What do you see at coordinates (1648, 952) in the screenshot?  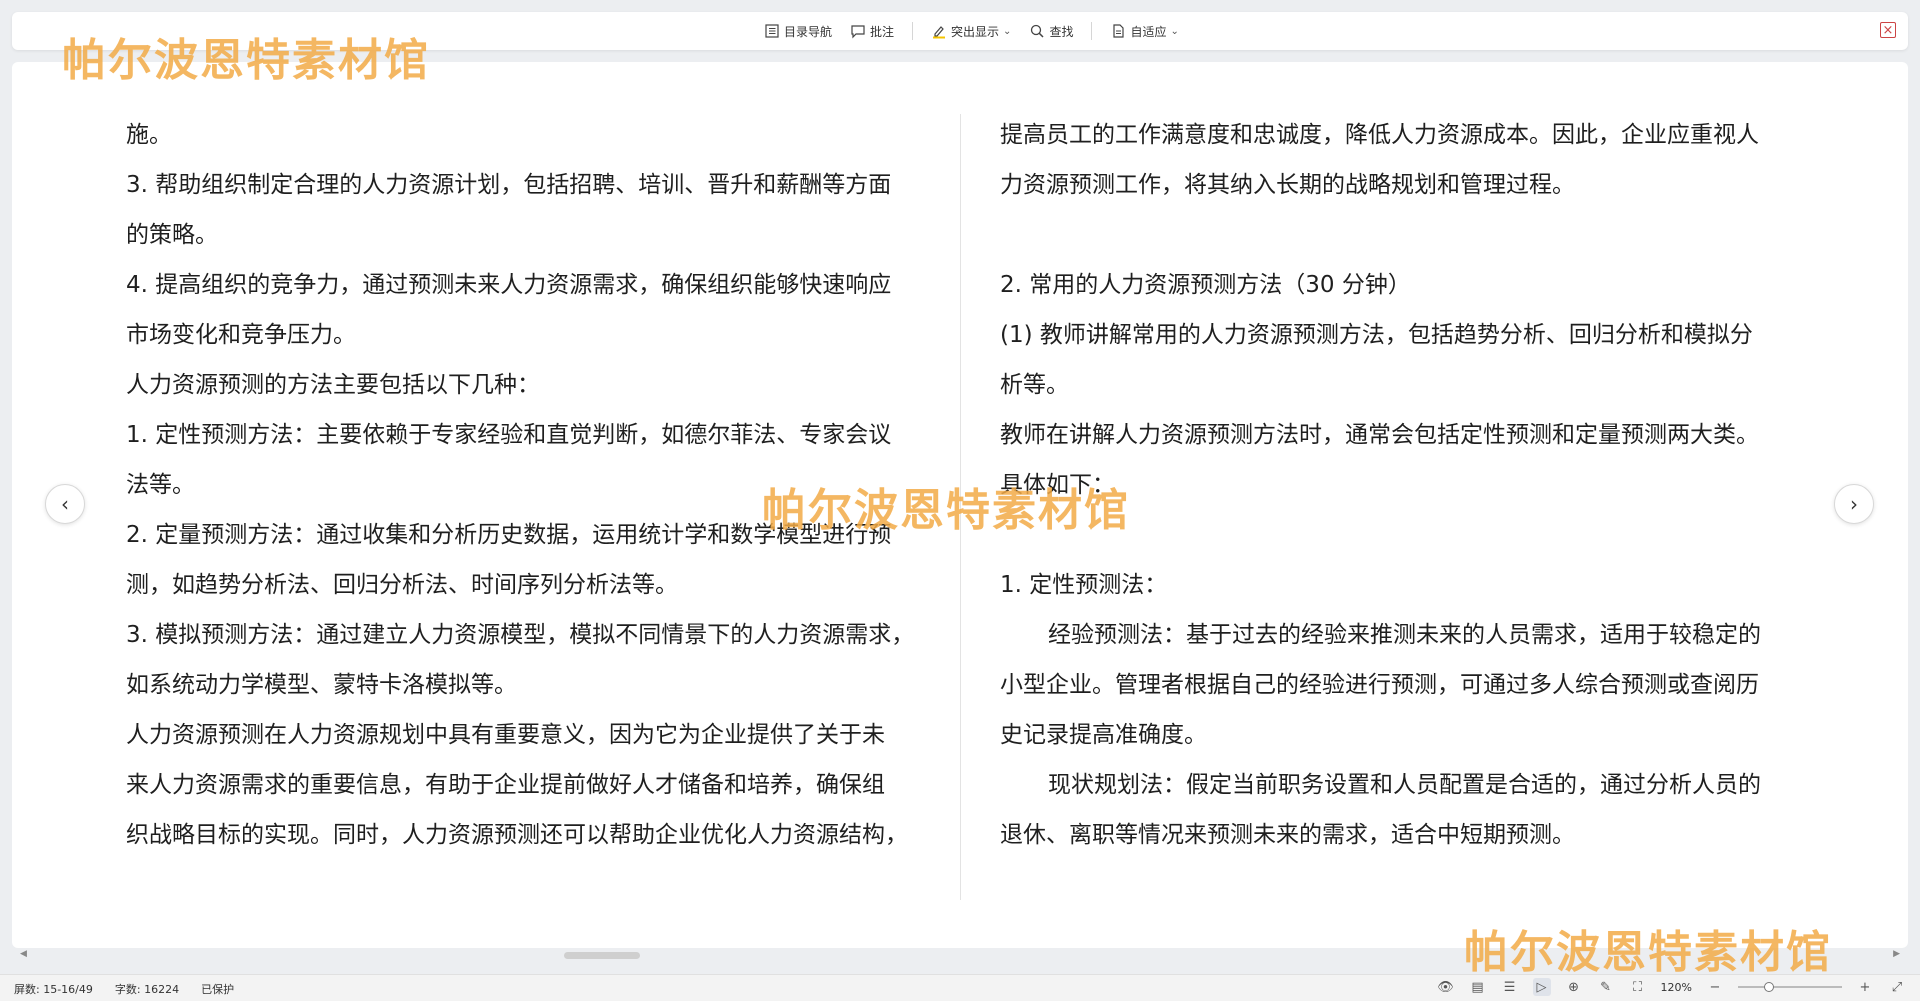 I see `watermark-bottom-right: 帕尔波恩特素材馆` at bounding box center [1648, 952].